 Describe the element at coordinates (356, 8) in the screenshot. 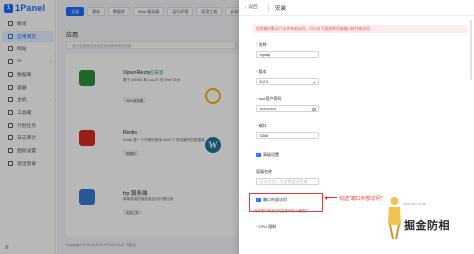

I see `drawer-header: ‹ 返回 安装` at that location.